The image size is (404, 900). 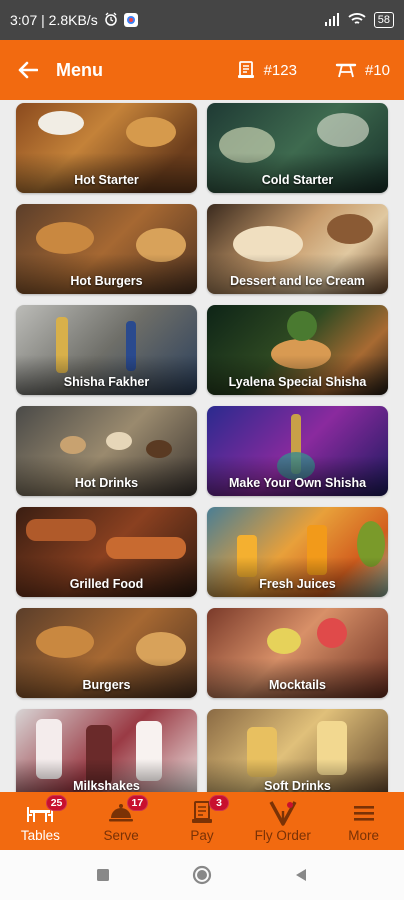 What do you see at coordinates (106, 584) in the screenshot?
I see `category-label: Grilled Food` at bounding box center [106, 584].